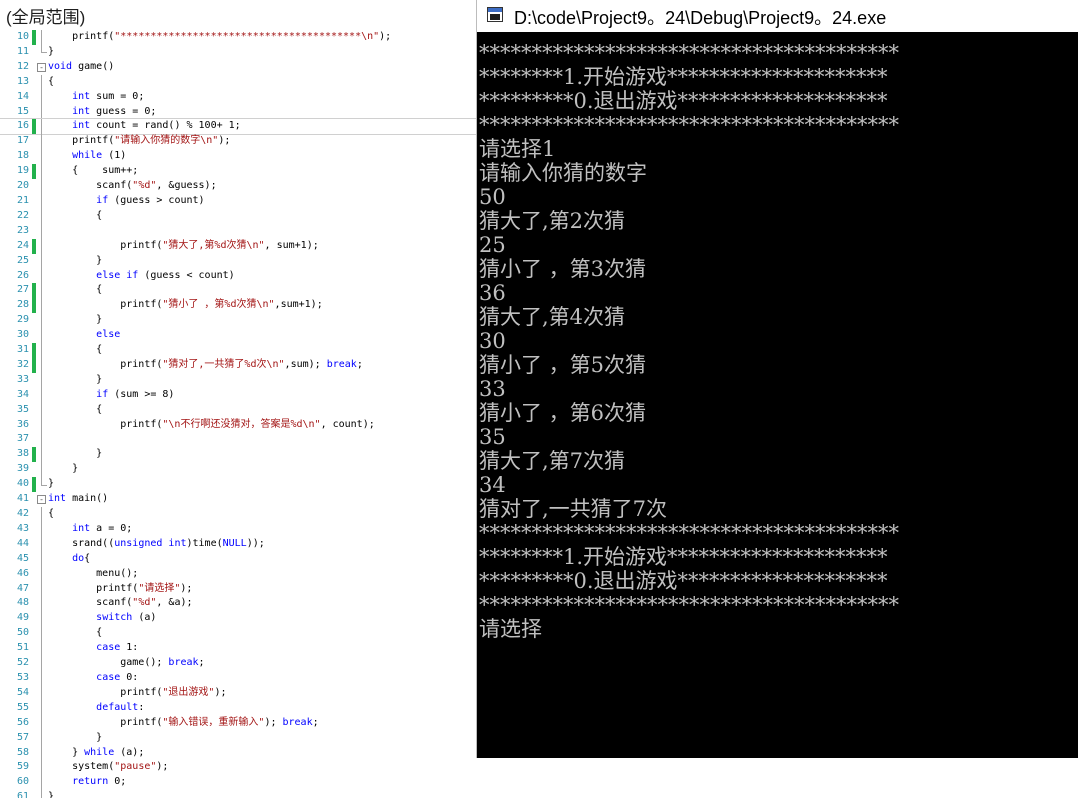  What do you see at coordinates (510, 629) in the screenshot?
I see `console-line: 请选择` at bounding box center [510, 629].